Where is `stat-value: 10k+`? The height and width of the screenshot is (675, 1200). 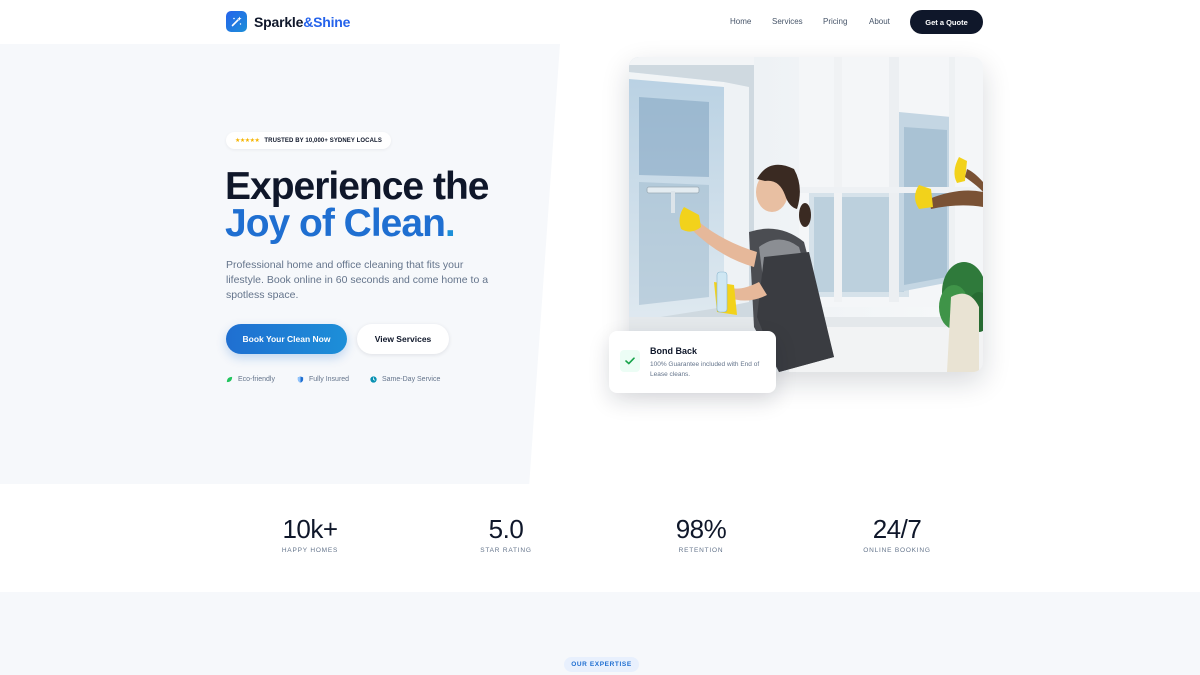 stat-value: 10k+ is located at coordinates (310, 529).